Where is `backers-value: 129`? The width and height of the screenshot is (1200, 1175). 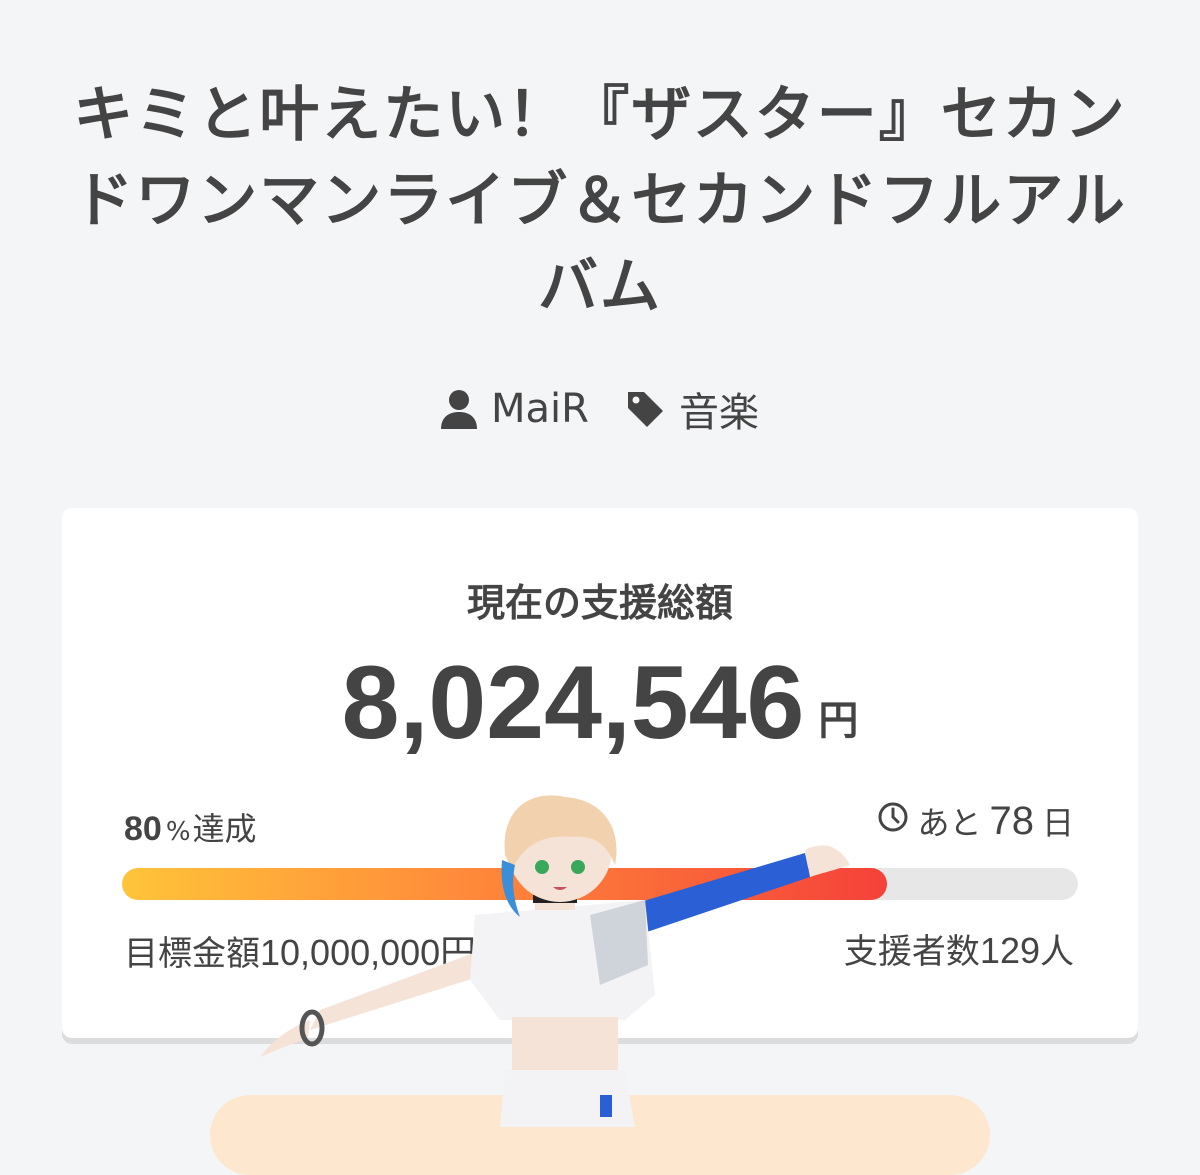
backers-value: 129 is located at coordinates (1009, 950).